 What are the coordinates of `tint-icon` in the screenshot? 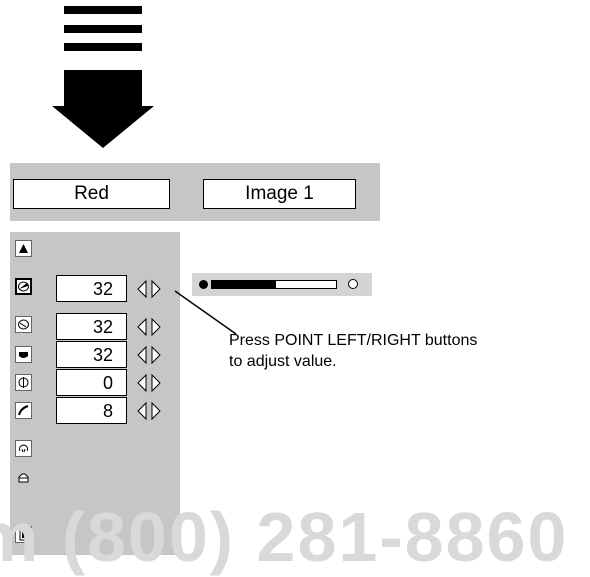 It's located at (23, 382).